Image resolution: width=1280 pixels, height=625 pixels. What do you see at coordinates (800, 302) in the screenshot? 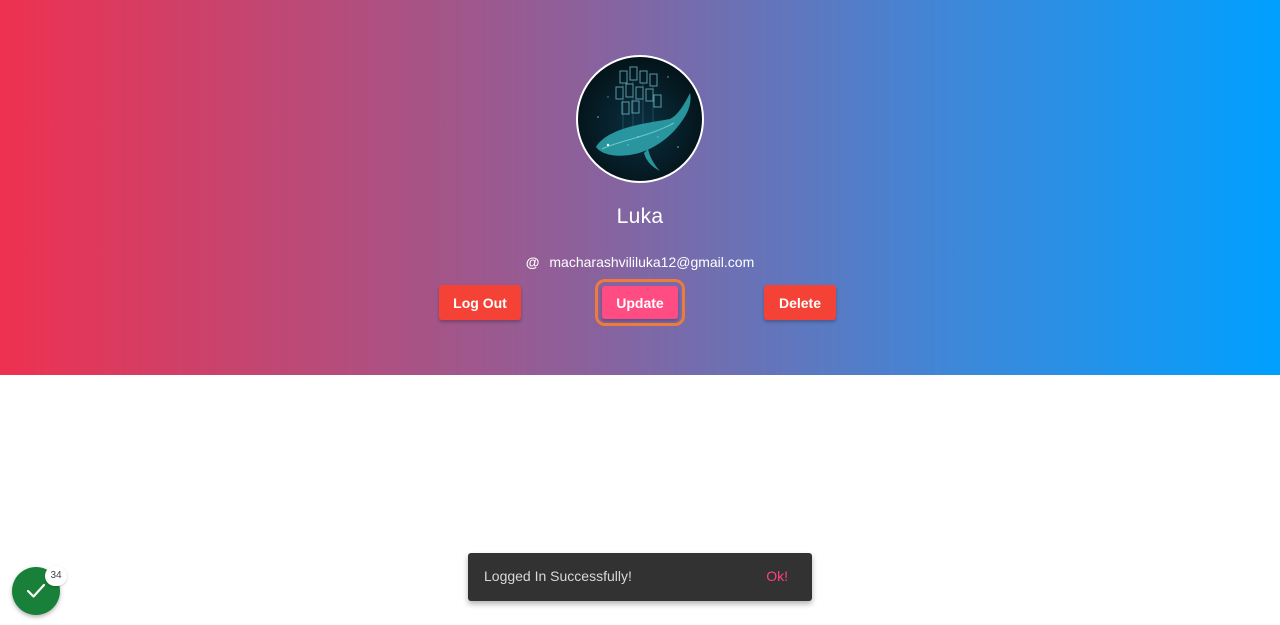
I see `delete-button: Delete` at bounding box center [800, 302].